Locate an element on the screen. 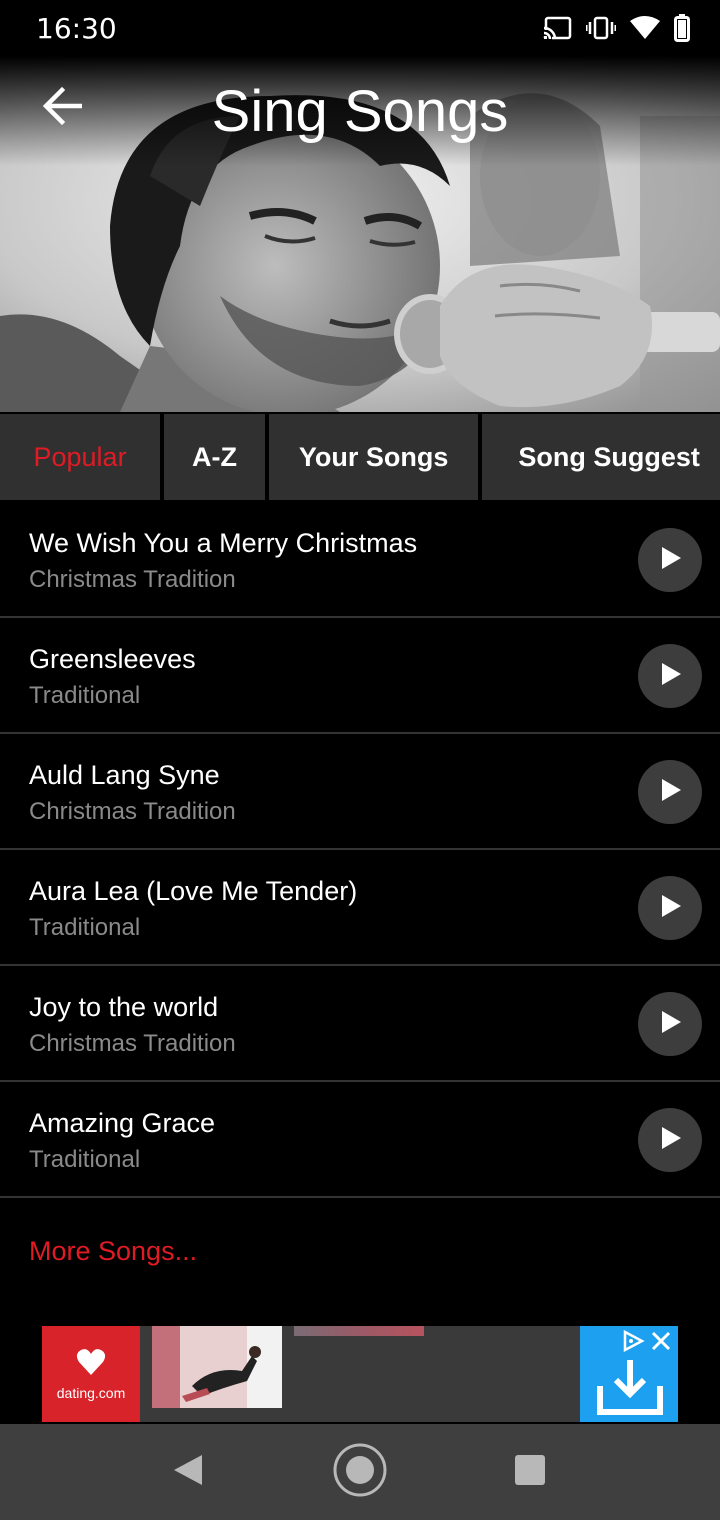  song-title: Greensleeves is located at coordinates (112, 659).